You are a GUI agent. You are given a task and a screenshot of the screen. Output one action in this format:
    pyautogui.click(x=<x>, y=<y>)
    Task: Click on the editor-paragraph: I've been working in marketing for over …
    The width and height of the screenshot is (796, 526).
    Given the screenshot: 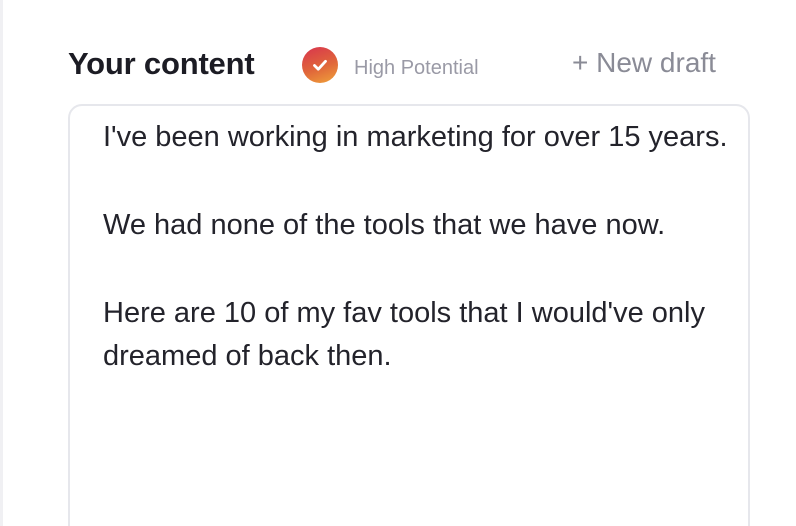 What is the action you would take?
    pyautogui.click(x=415, y=137)
    